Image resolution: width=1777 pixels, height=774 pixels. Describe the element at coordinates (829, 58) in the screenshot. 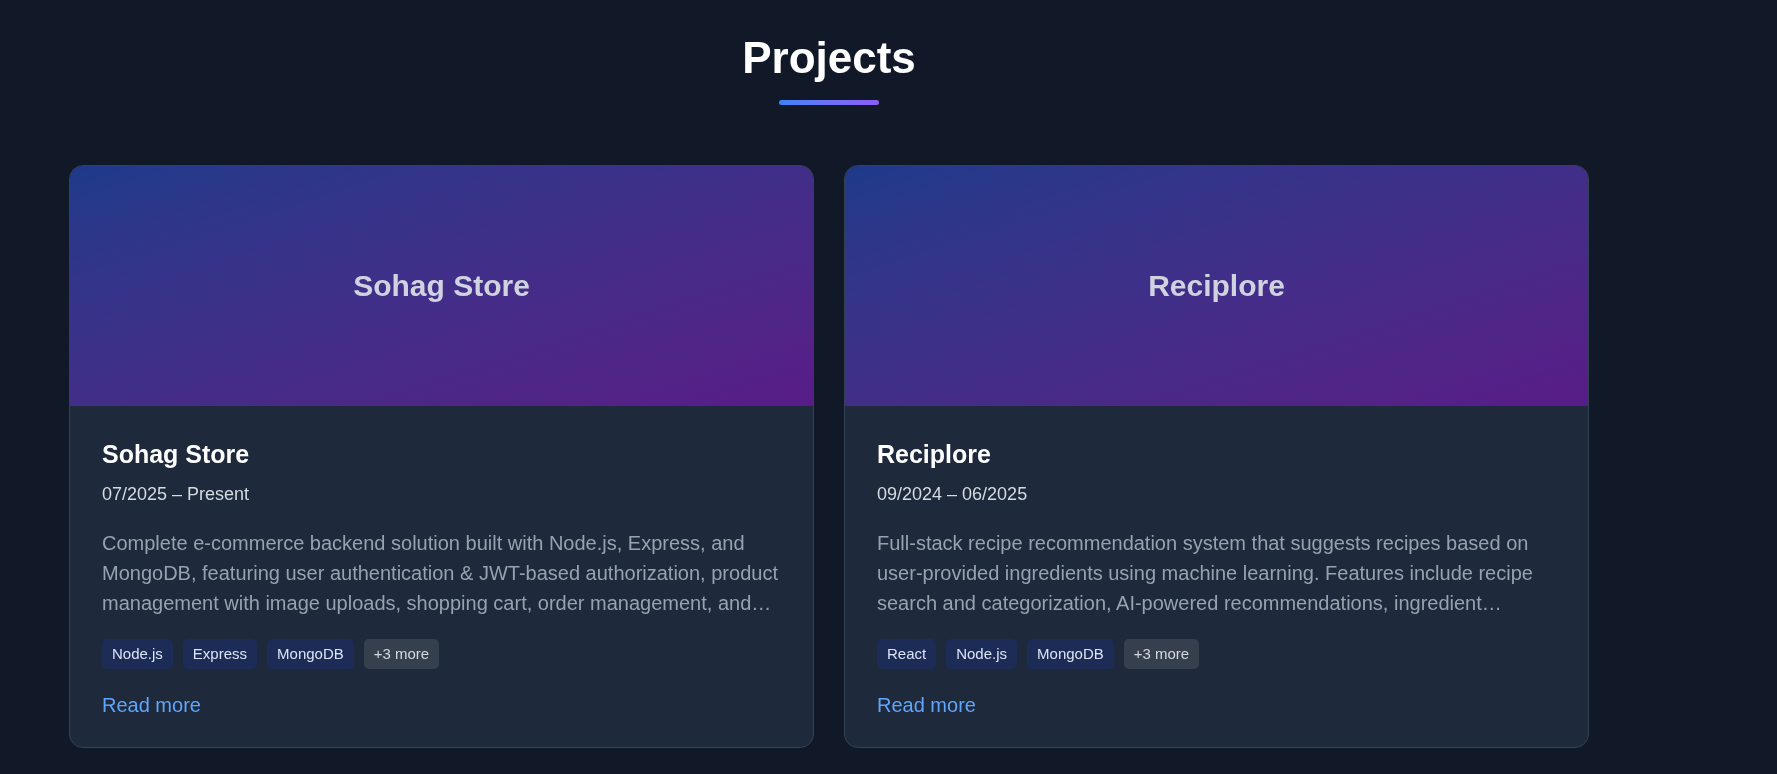

I see `section-title: Projects` at that location.